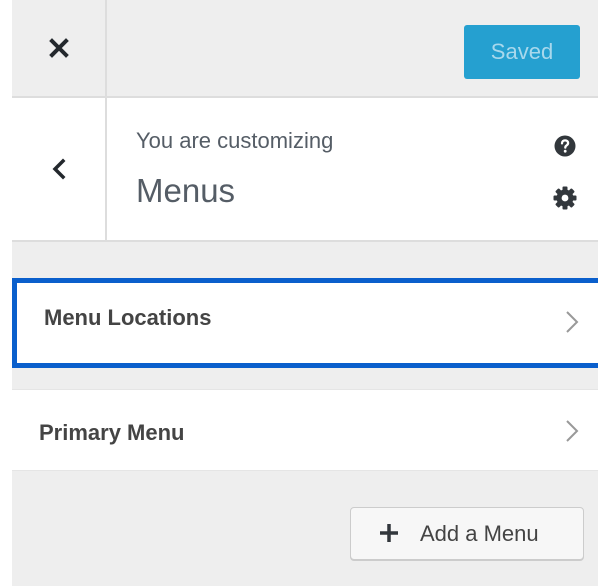 This screenshot has height=586, width=598. I want to click on section-primary-menu: Primary Menu, so click(305, 430).